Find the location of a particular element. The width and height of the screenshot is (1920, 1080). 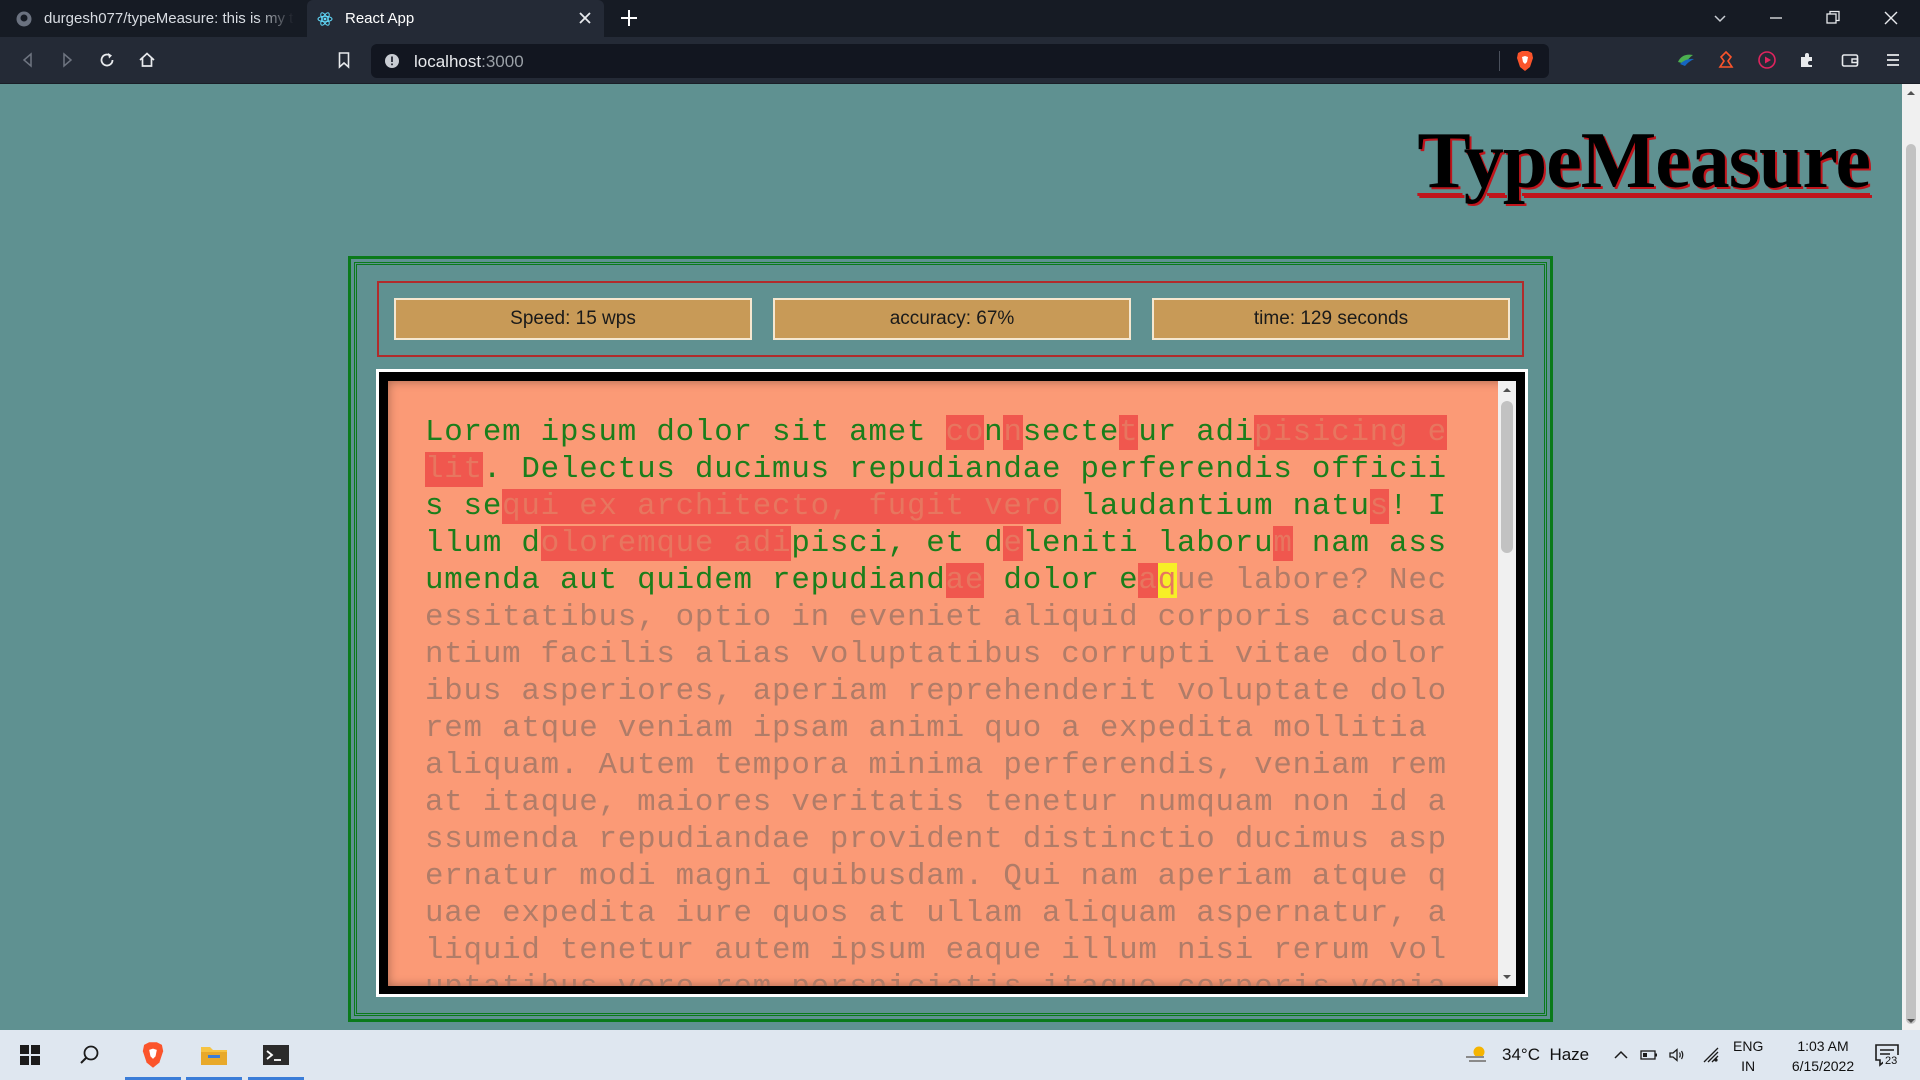

brave-browser-icon is located at coordinates (153, 1055).